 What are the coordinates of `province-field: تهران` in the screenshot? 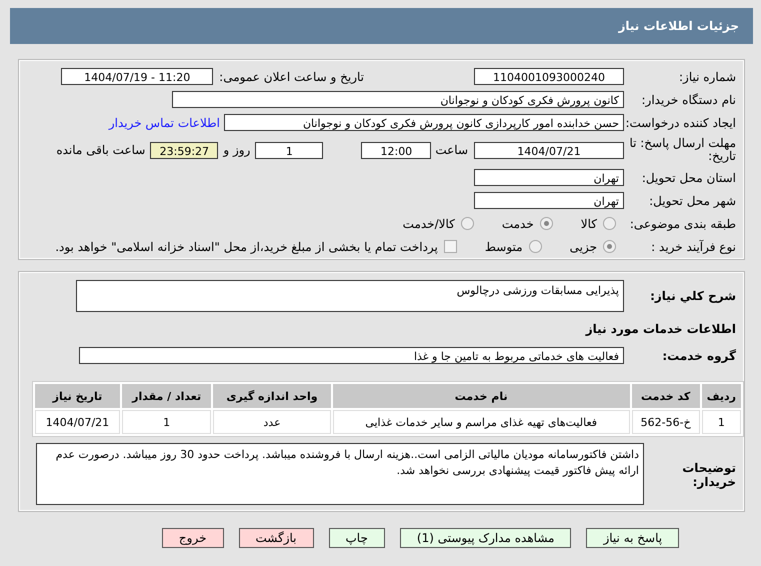 It's located at (549, 177).